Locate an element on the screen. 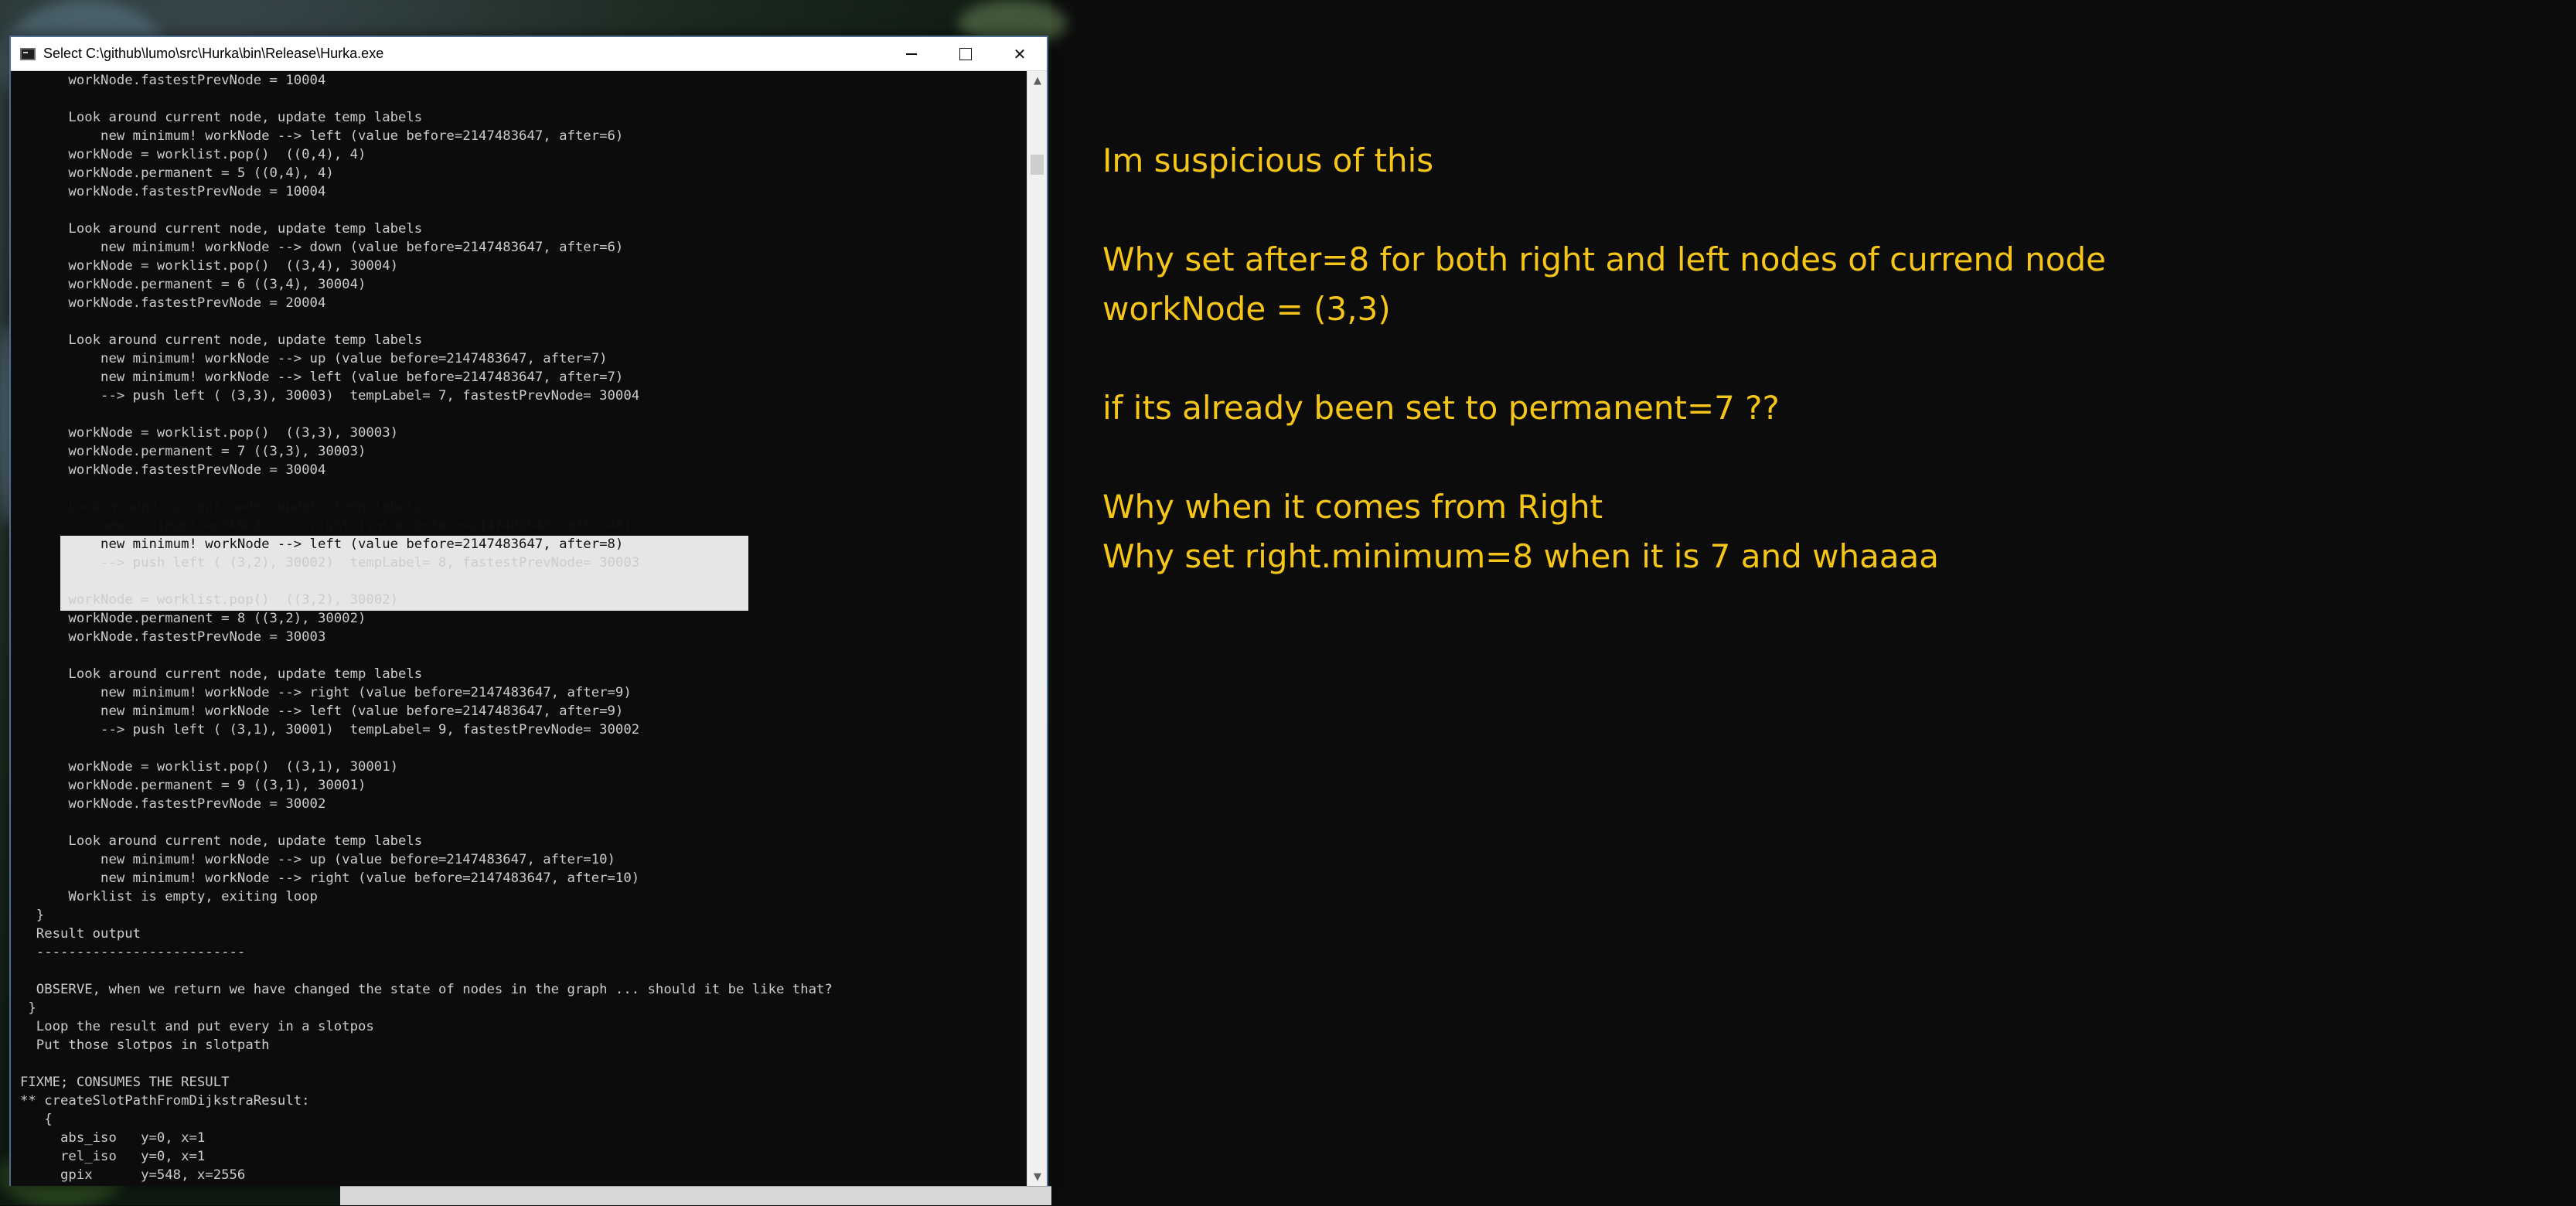  console-line: workNode = worklist.pop() ((3,4), 30004) is located at coordinates (209, 266).